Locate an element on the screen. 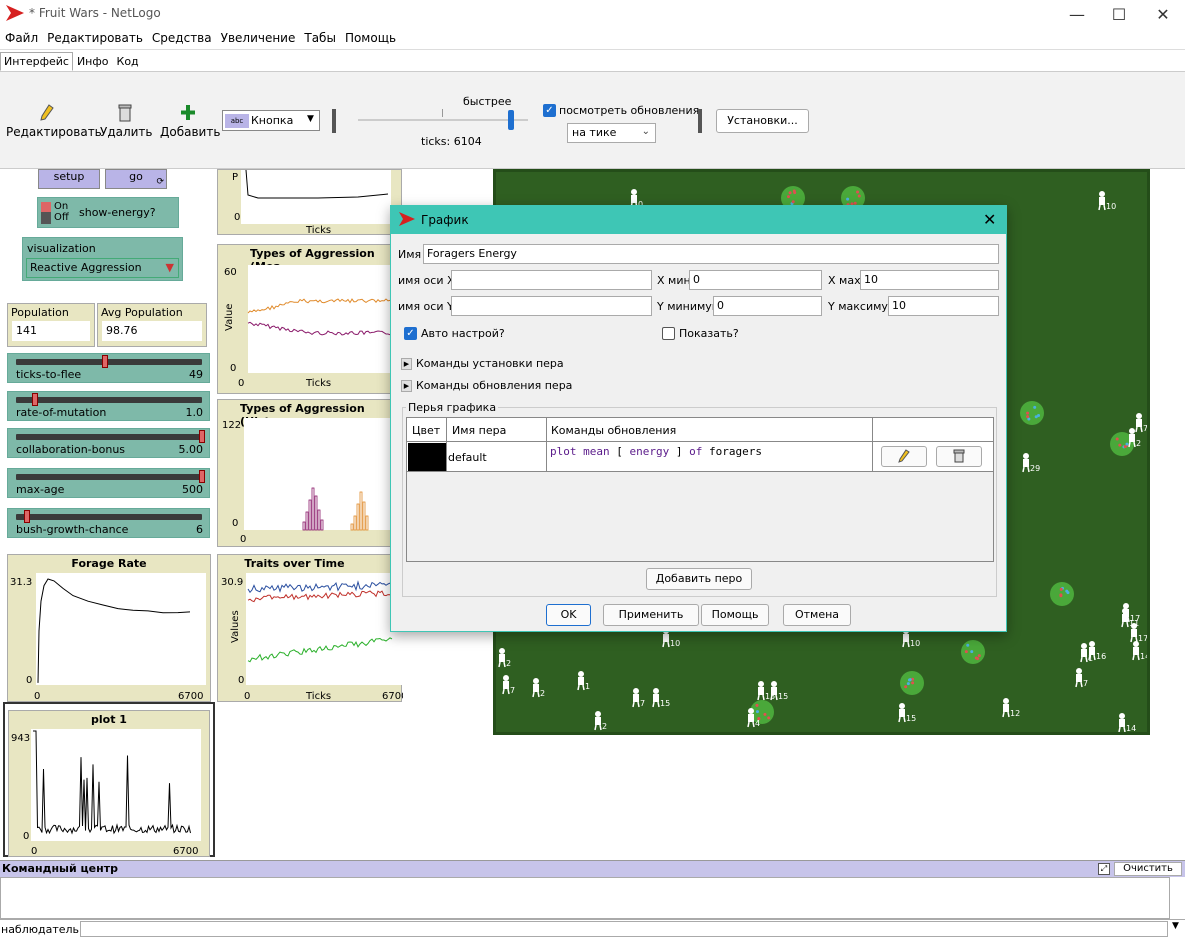 This screenshot has width=1185, height=938. pen-update-code: plot mean [ energy ] of foragers is located at coordinates (656, 451).